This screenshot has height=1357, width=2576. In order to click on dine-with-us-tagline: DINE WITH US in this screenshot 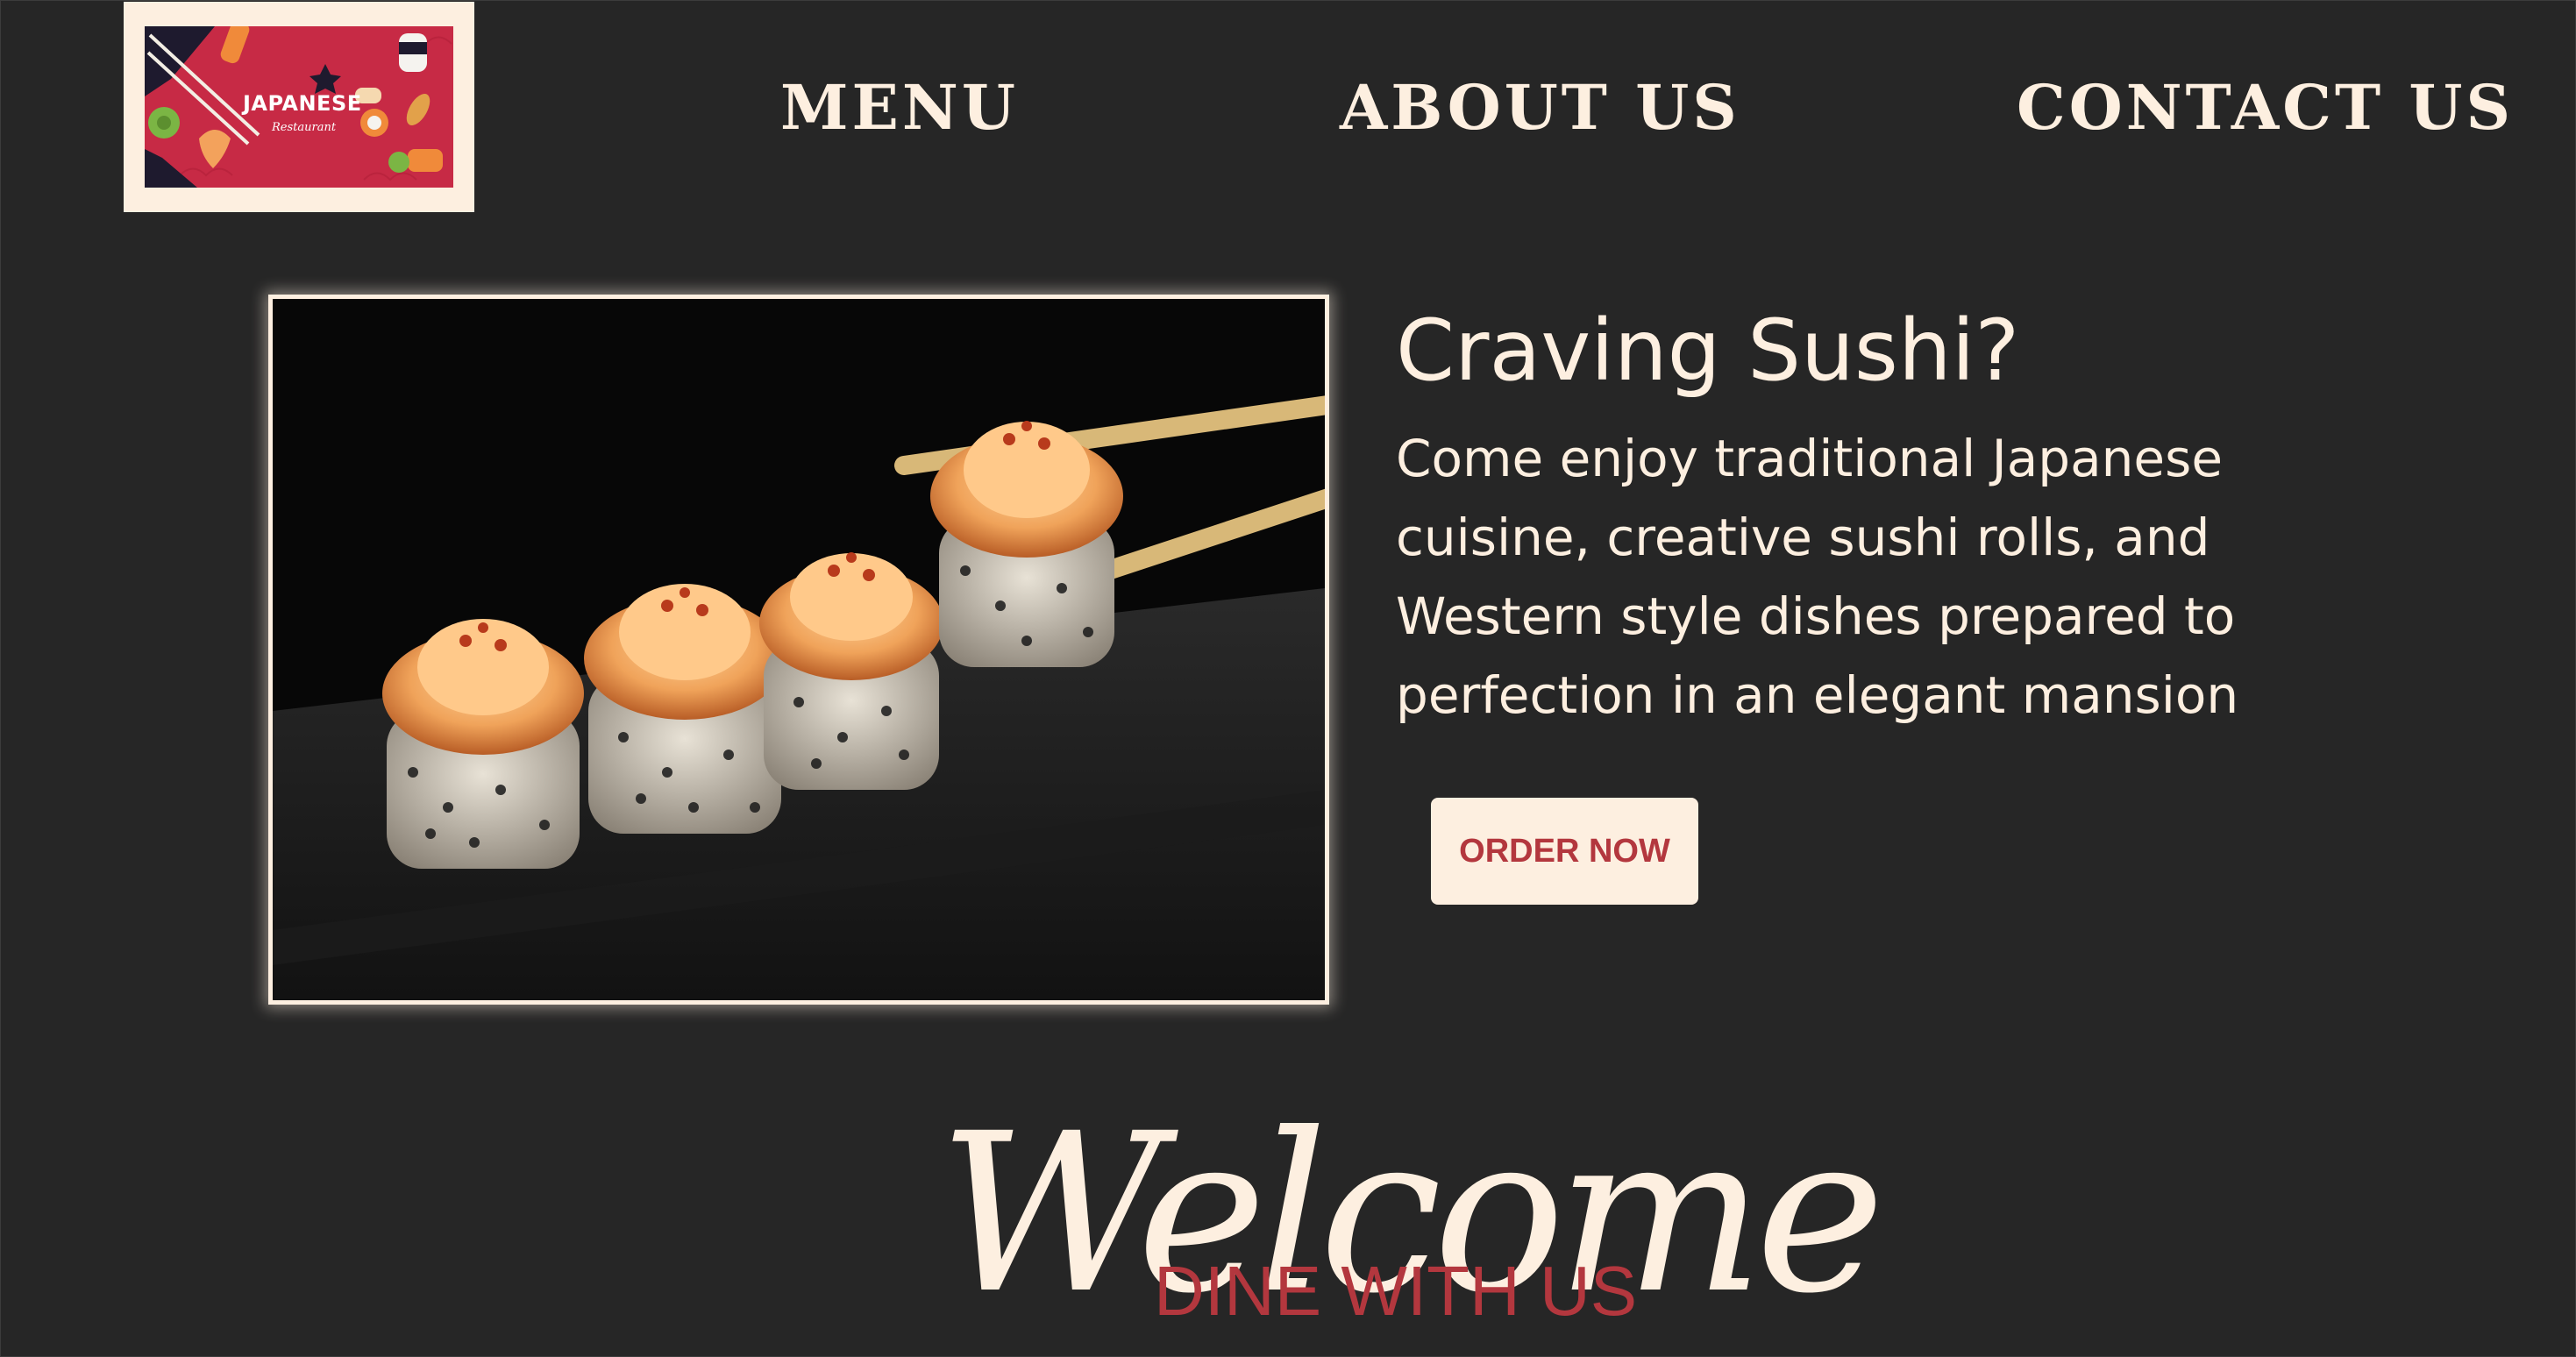, I will do `click(1396, 1291)`.